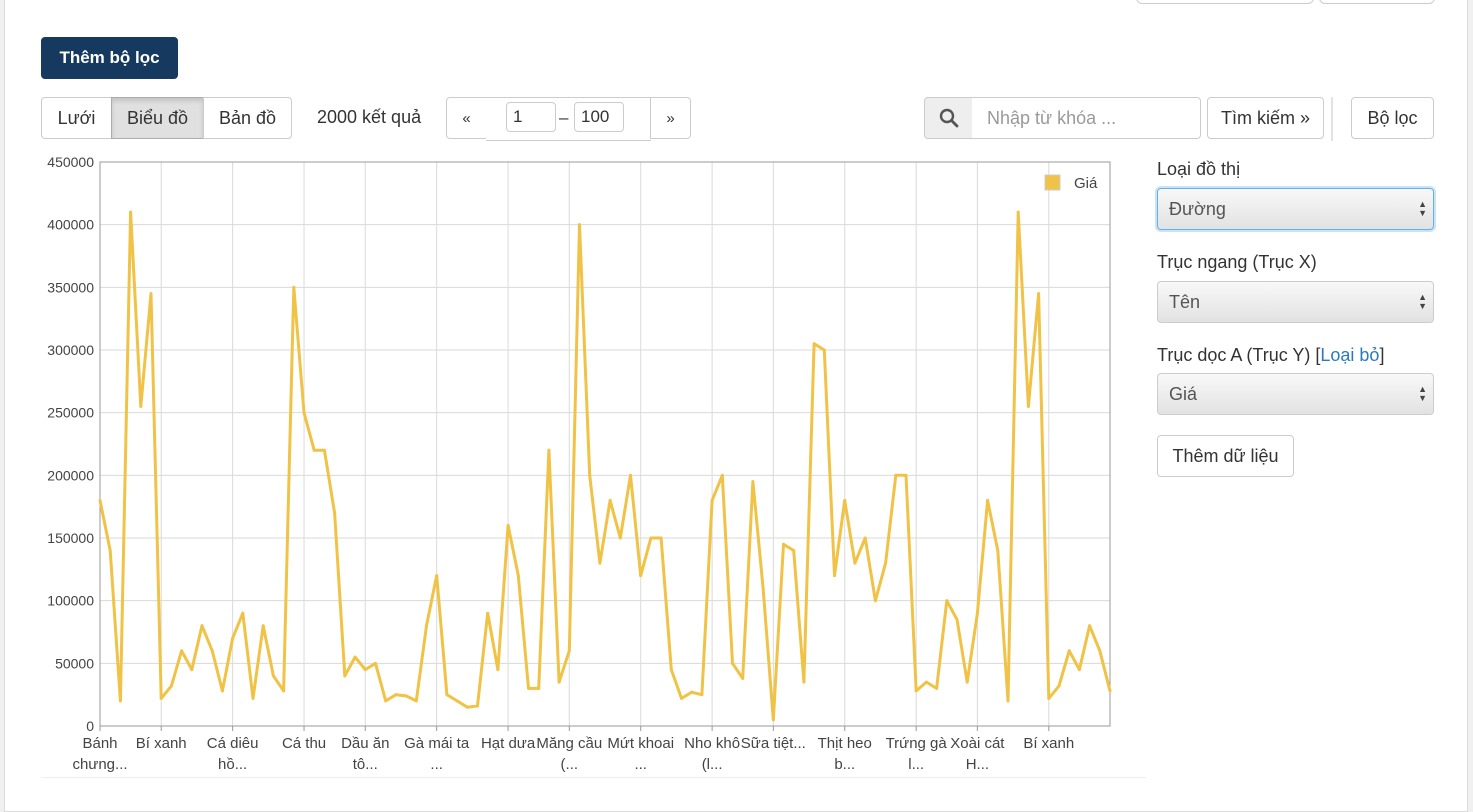  What do you see at coordinates (161, 743) in the screenshot?
I see `x-tick-label: Bí xanh` at bounding box center [161, 743].